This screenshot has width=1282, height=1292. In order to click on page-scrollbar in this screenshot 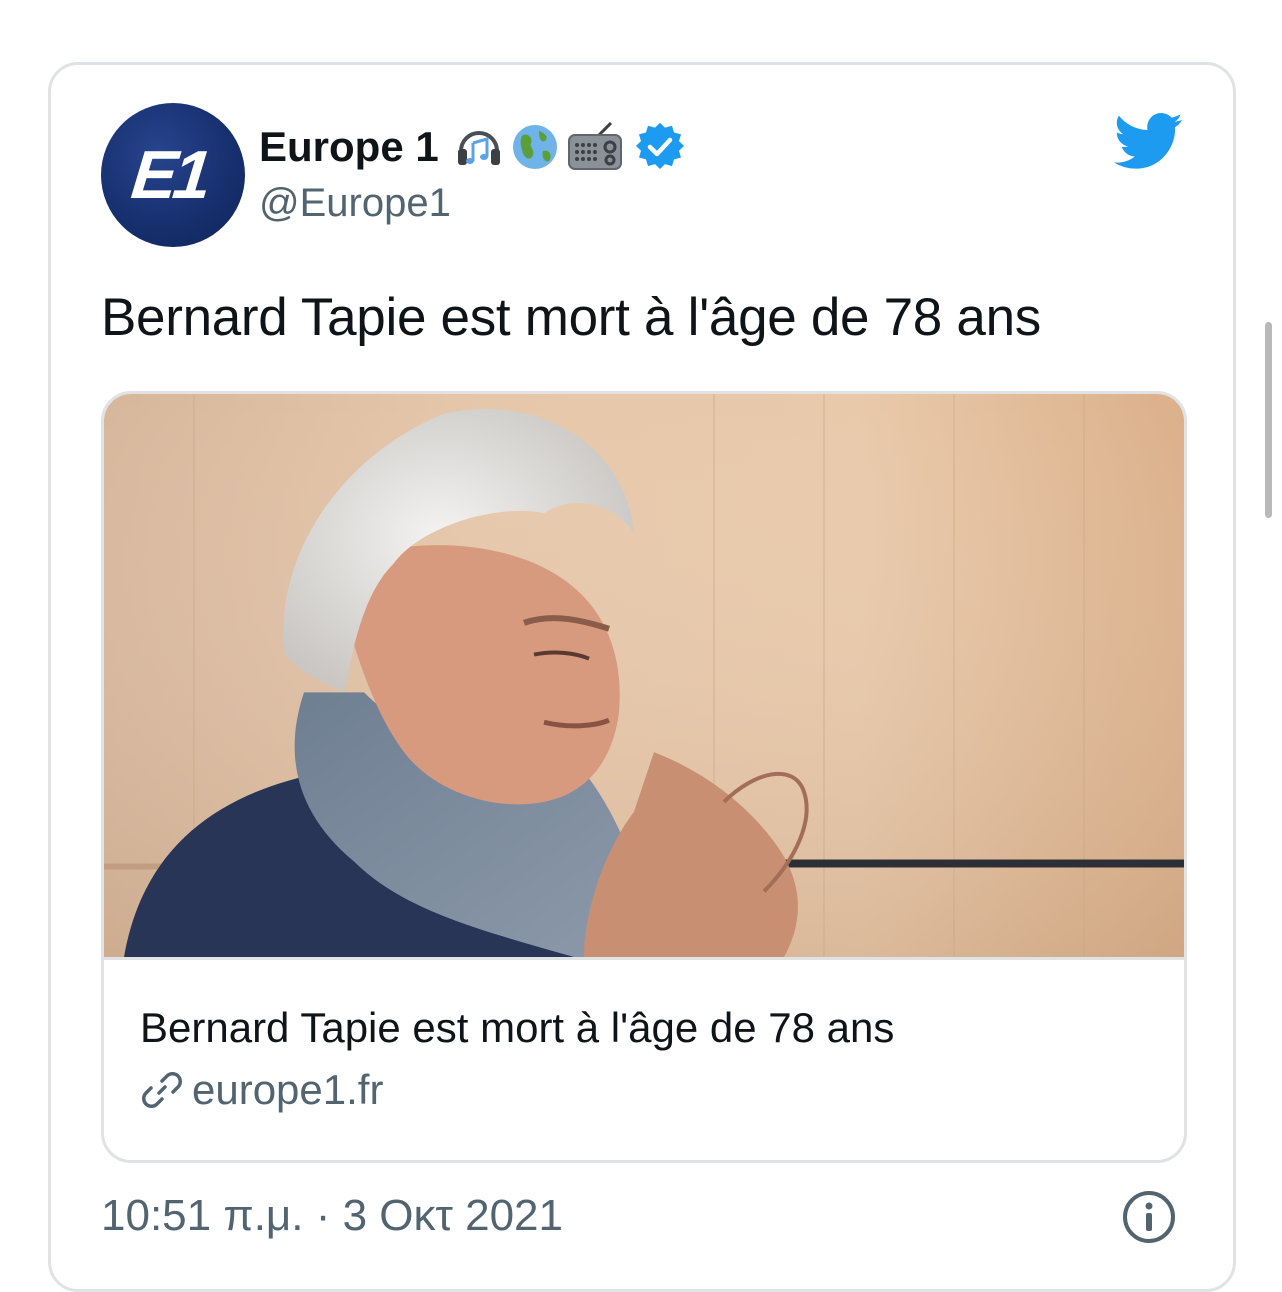, I will do `click(1268, 420)`.